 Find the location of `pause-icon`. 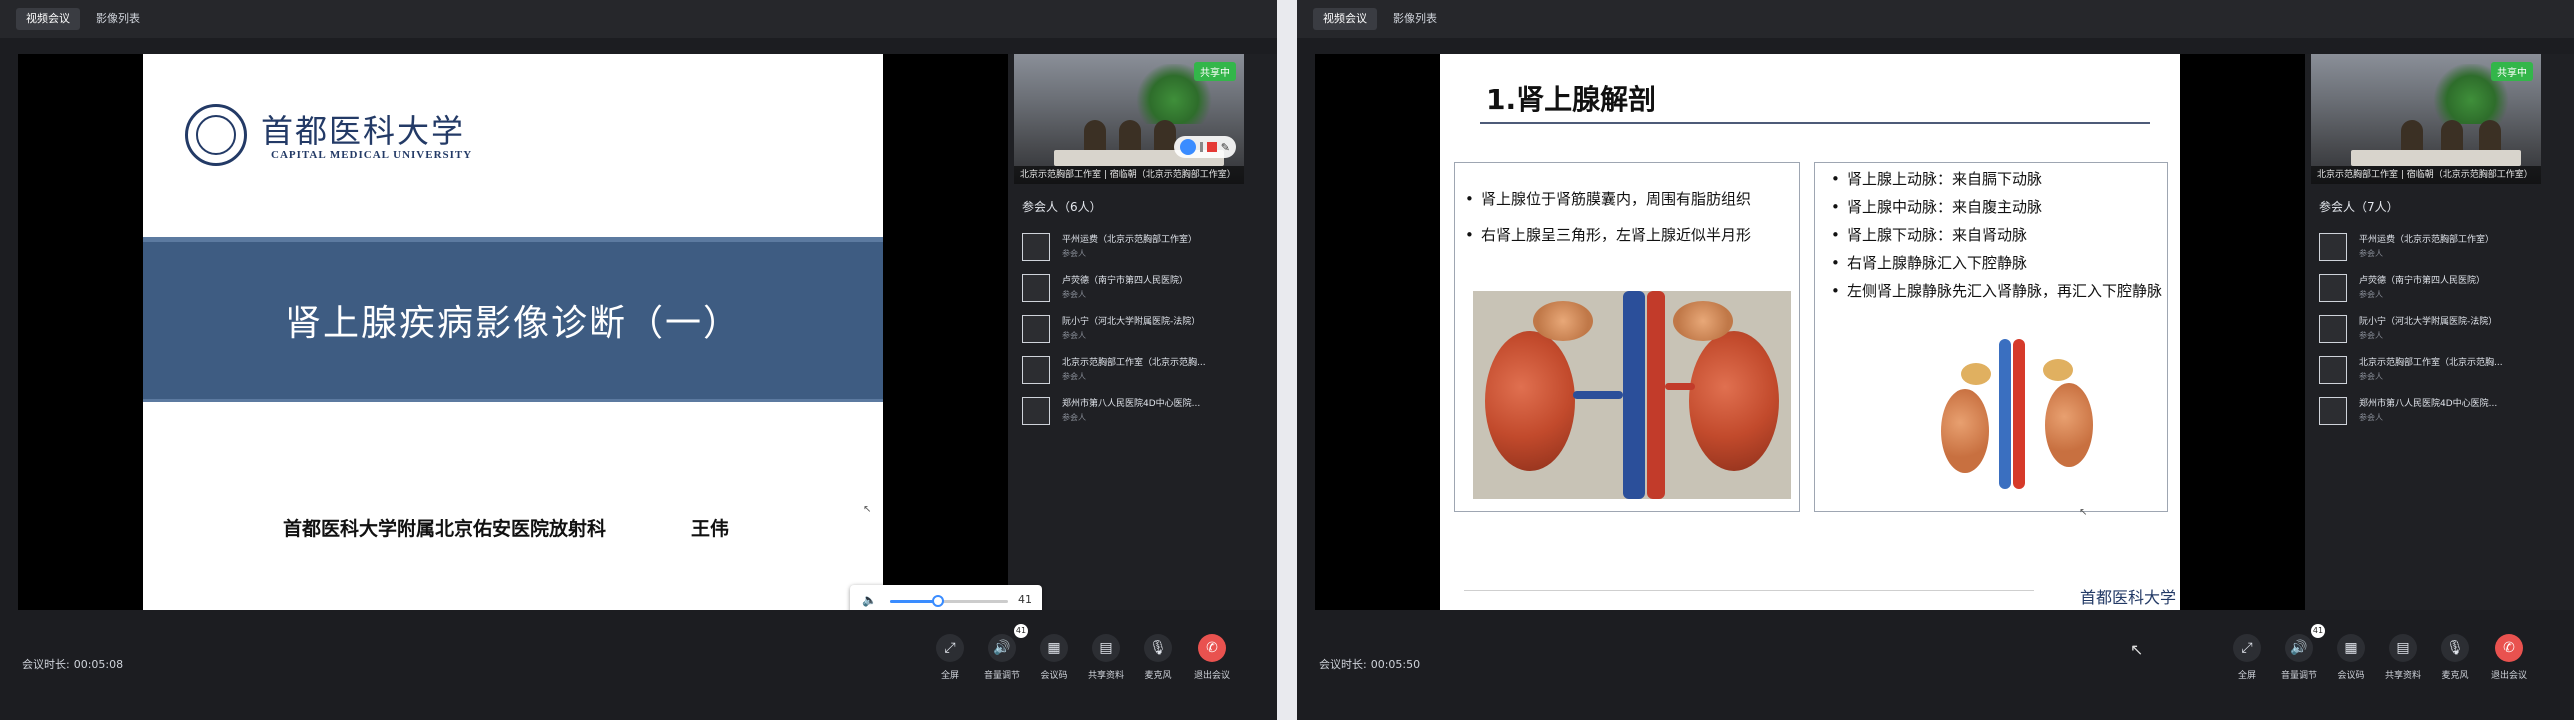

pause-icon is located at coordinates (1201, 147).